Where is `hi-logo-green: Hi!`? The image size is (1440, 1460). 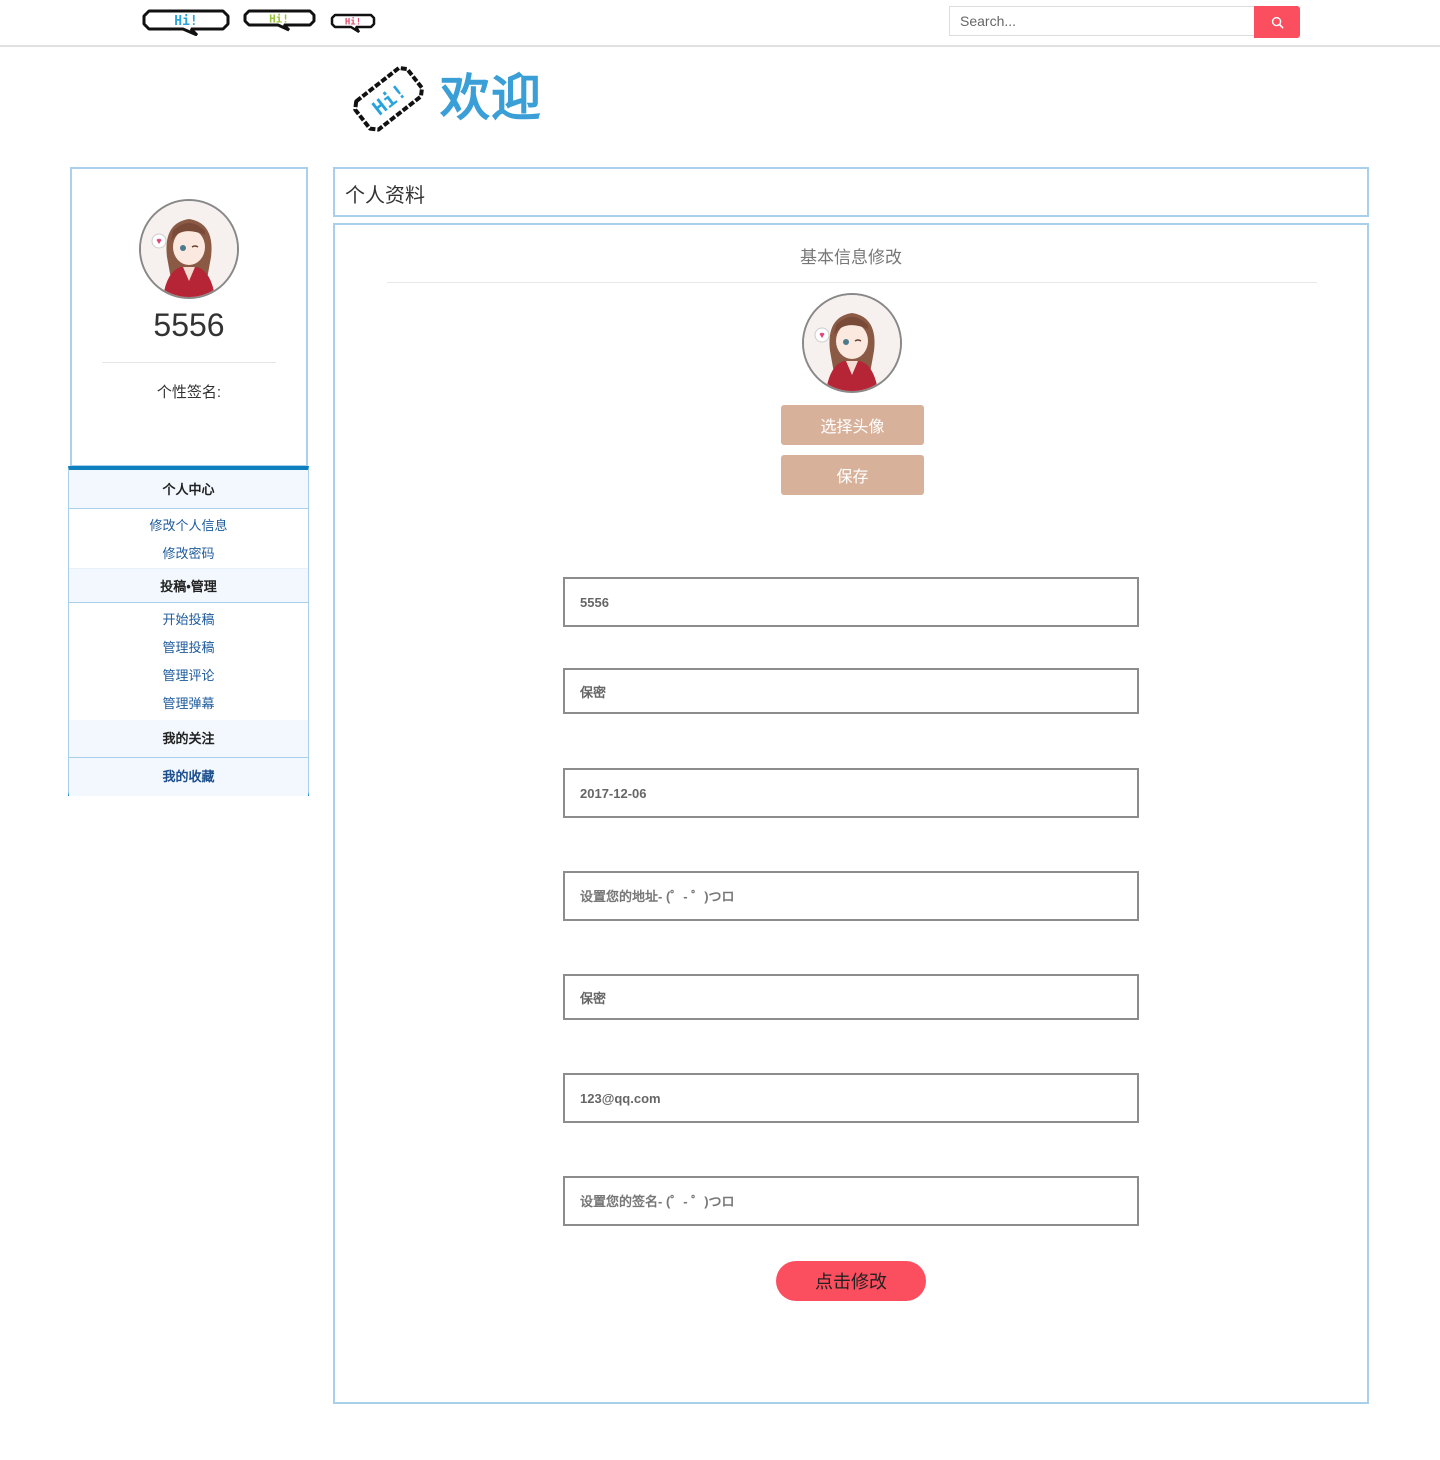 hi-logo-green: Hi! is located at coordinates (279, 20).